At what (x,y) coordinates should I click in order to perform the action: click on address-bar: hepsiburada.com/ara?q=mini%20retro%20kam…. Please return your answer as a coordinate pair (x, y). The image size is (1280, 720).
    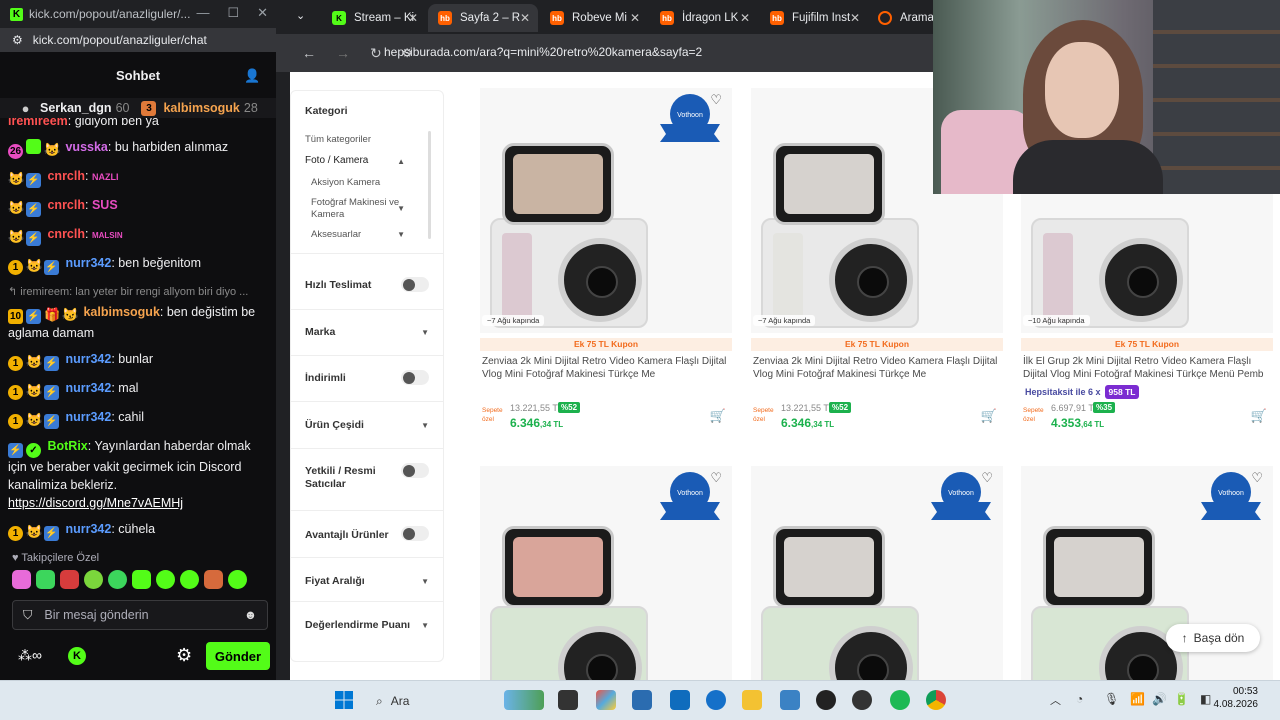
    Looking at the image, I should click on (543, 52).